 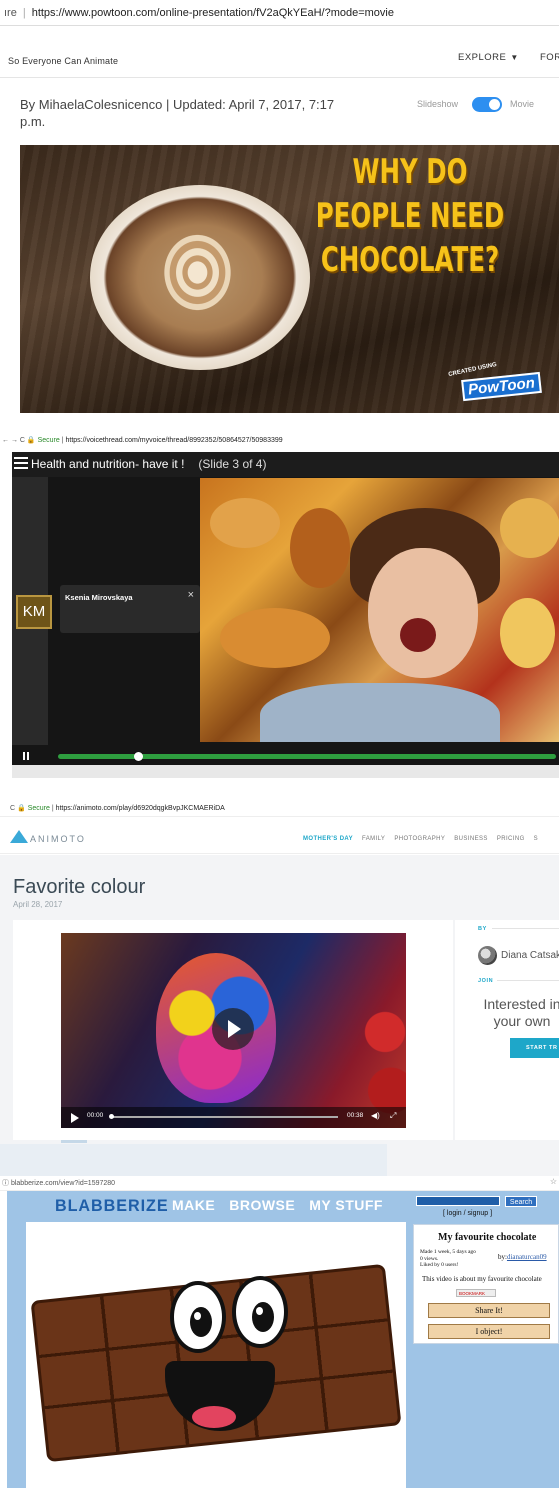 What do you see at coordinates (214, 1417) in the screenshot?
I see `tongue` at bounding box center [214, 1417].